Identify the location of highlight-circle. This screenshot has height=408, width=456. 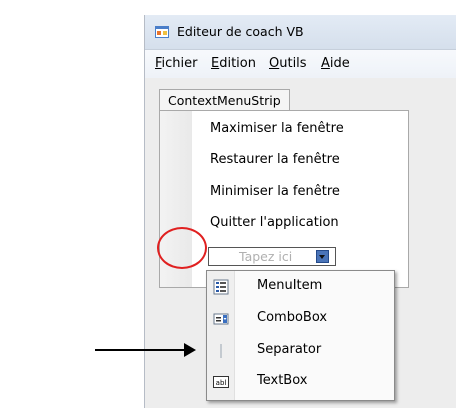
(182, 248).